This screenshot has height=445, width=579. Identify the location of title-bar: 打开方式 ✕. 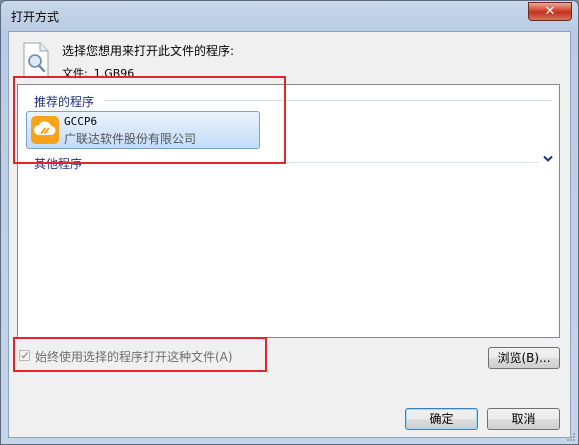
(289, 16).